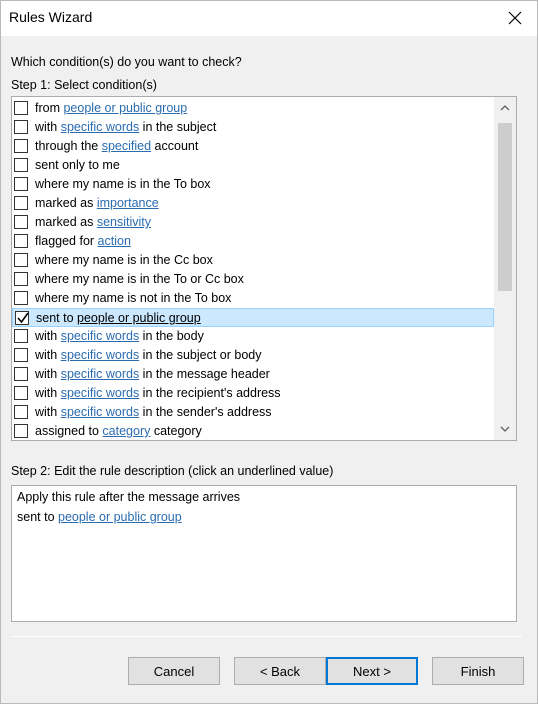 This screenshot has height=704, width=538. What do you see at coordinates (83, 241) in the screenshot?
I see `condition-label: flagged for action` at bounding box center [83, 241].